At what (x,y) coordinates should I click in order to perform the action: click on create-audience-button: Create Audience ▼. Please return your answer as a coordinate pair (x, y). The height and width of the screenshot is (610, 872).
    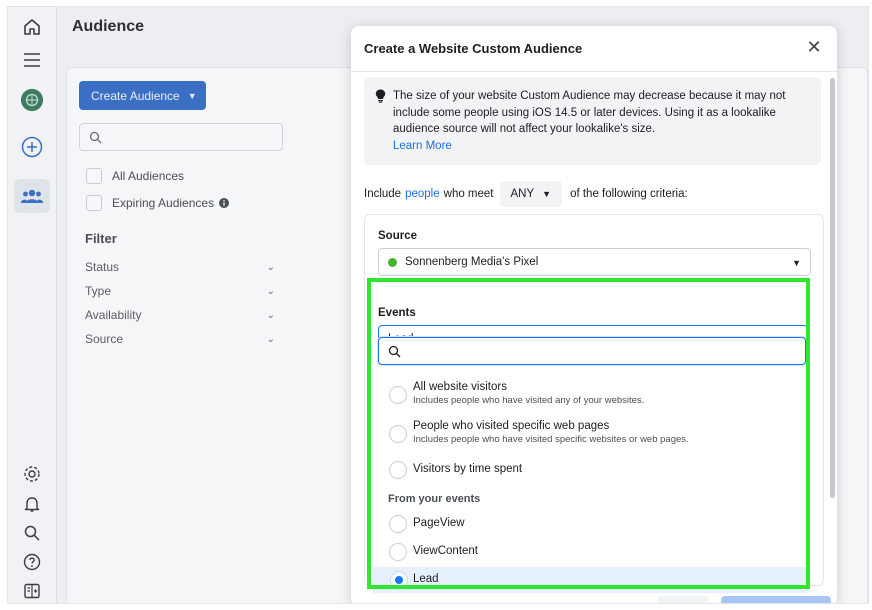
    Looking at the image, I should click on (142, 95).